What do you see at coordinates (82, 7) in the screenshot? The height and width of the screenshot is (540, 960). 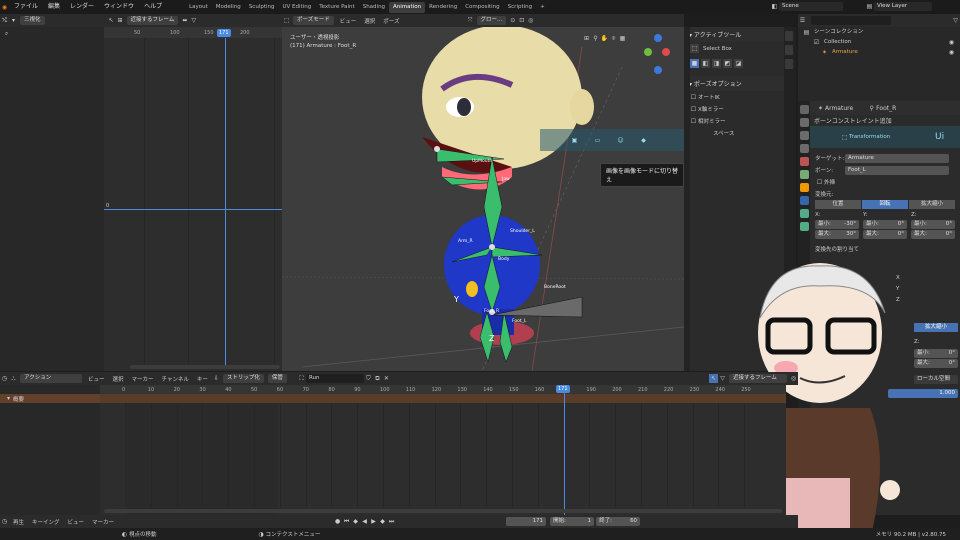 I see `menu-render: レンダー` at bounding box center [82, 7].